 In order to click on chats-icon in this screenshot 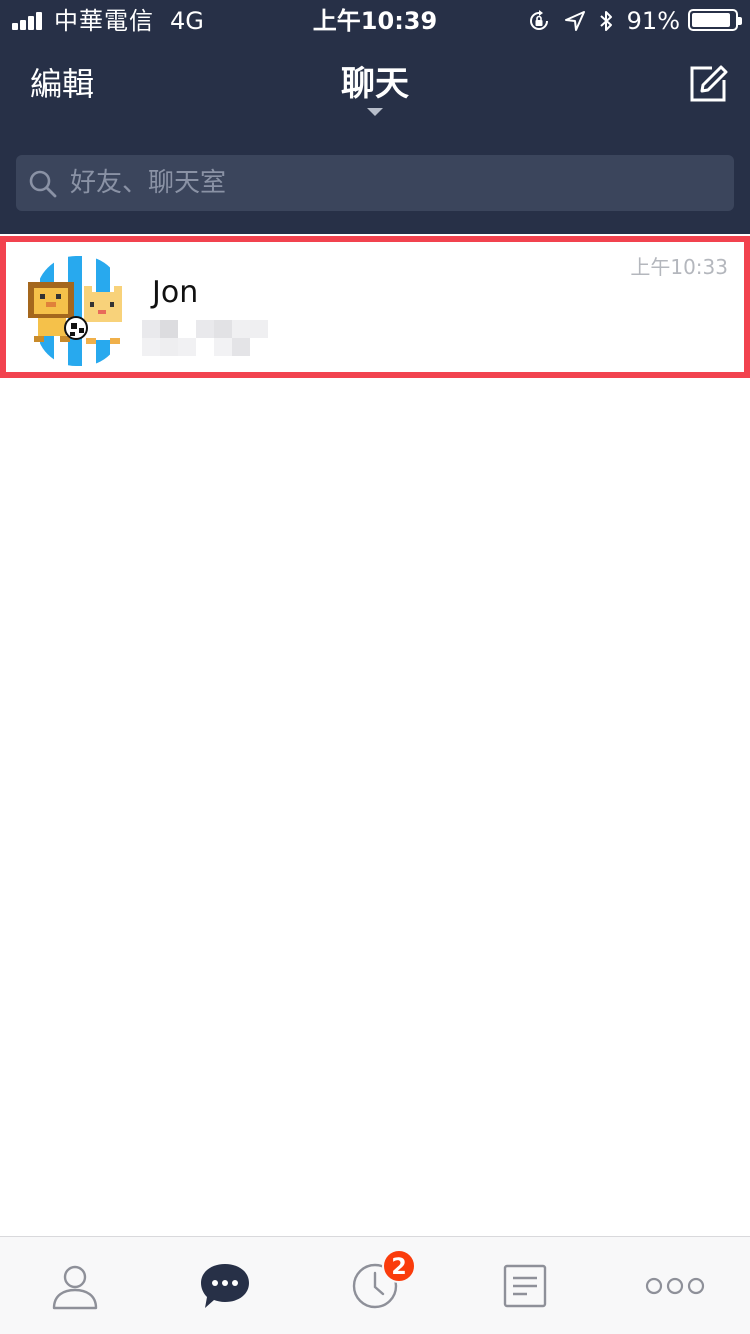, I will do `click(225, 1286)`.